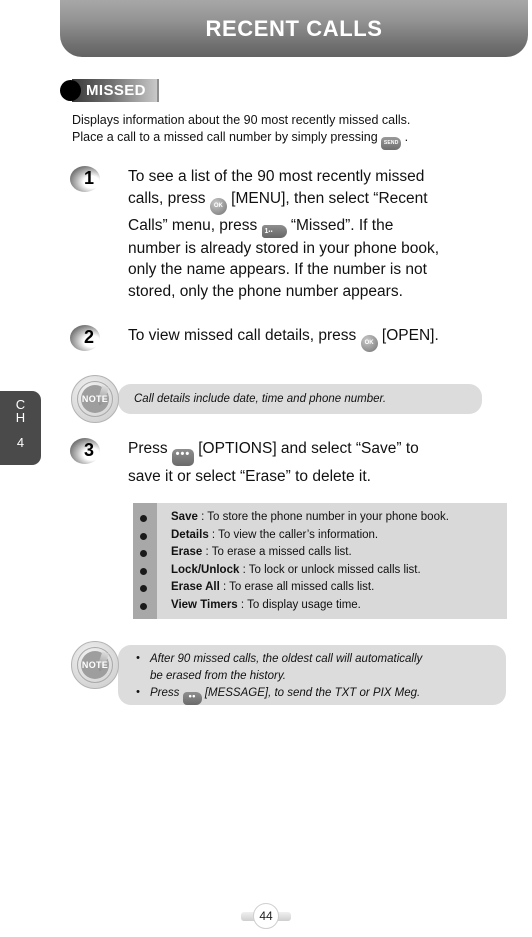  Describe the element at coordinates (300, 604) in the screenshot. I see `option-desc: : To display usage time.` at that location.